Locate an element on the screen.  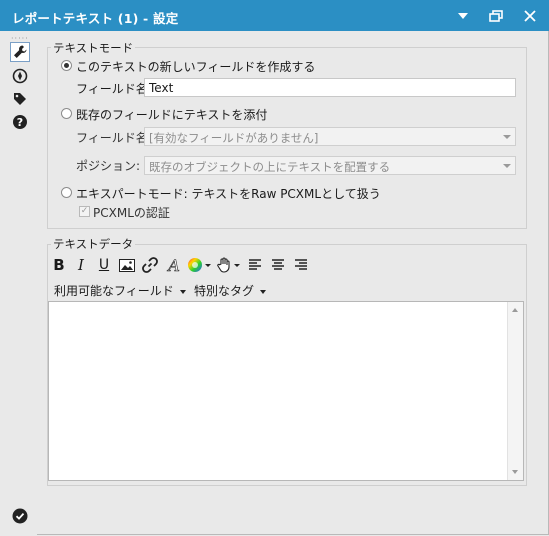
available-fields-menu: 利用可能なフィールド is located at coordinates (120, 290).